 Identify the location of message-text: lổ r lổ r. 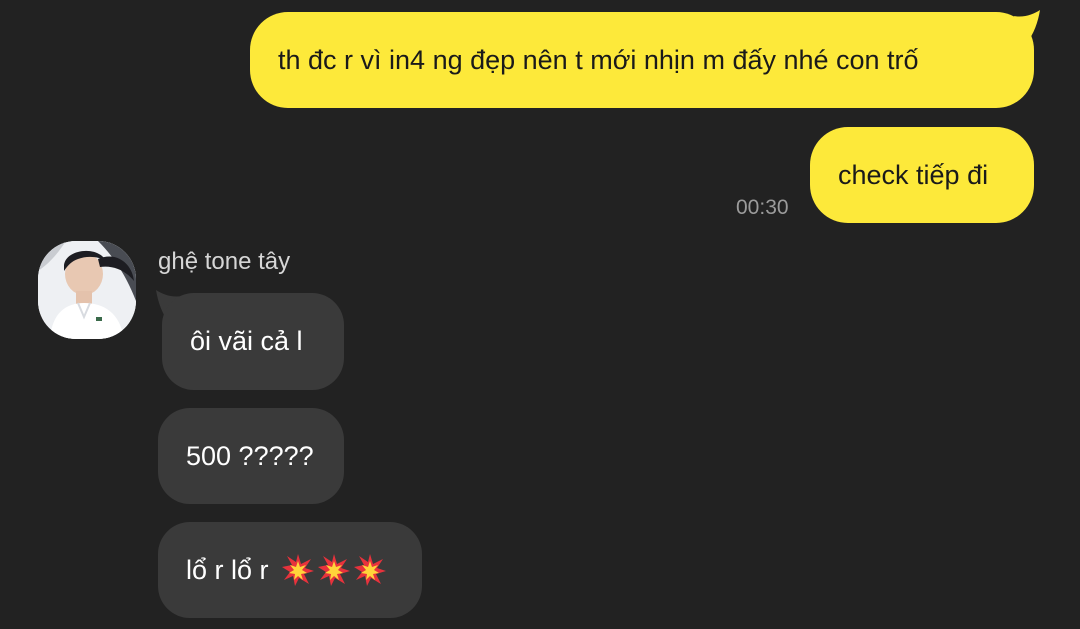
(227, 569).